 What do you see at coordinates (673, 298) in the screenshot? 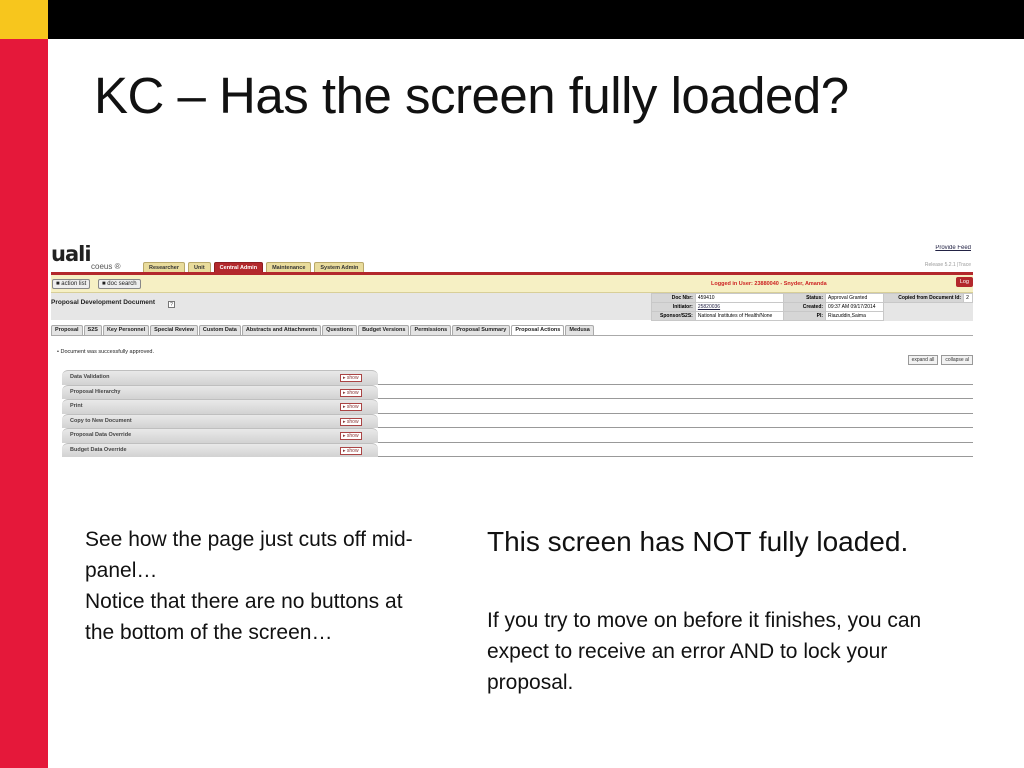
I see `doc-nbr-label: Doc Nbr:` at bounding box center [673, 298].